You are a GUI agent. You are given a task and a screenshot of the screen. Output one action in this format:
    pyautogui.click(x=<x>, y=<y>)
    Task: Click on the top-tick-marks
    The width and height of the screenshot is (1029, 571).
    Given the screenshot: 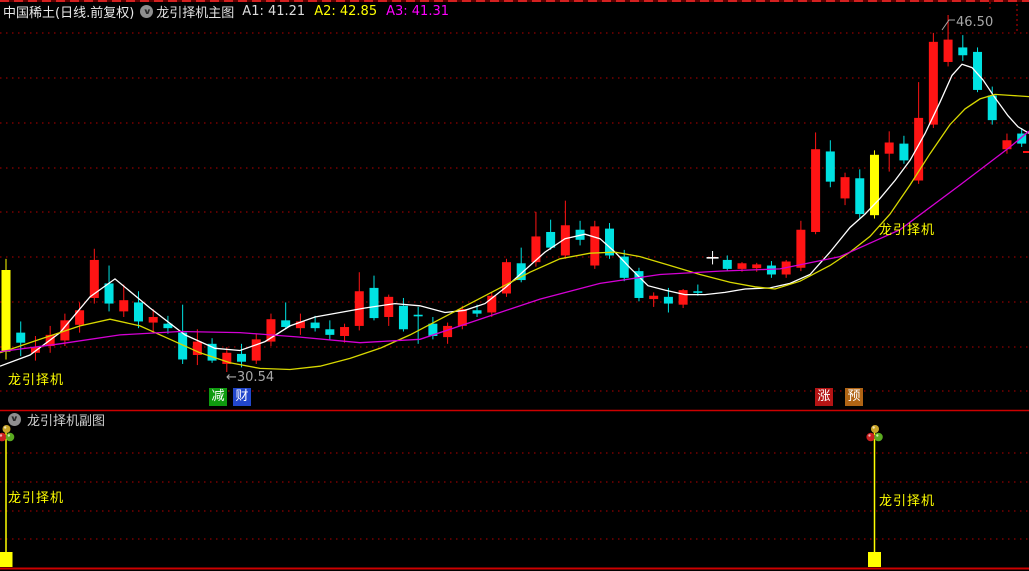 What is the action you would take?
    pyautogui.click(x=1003, y=17)
    